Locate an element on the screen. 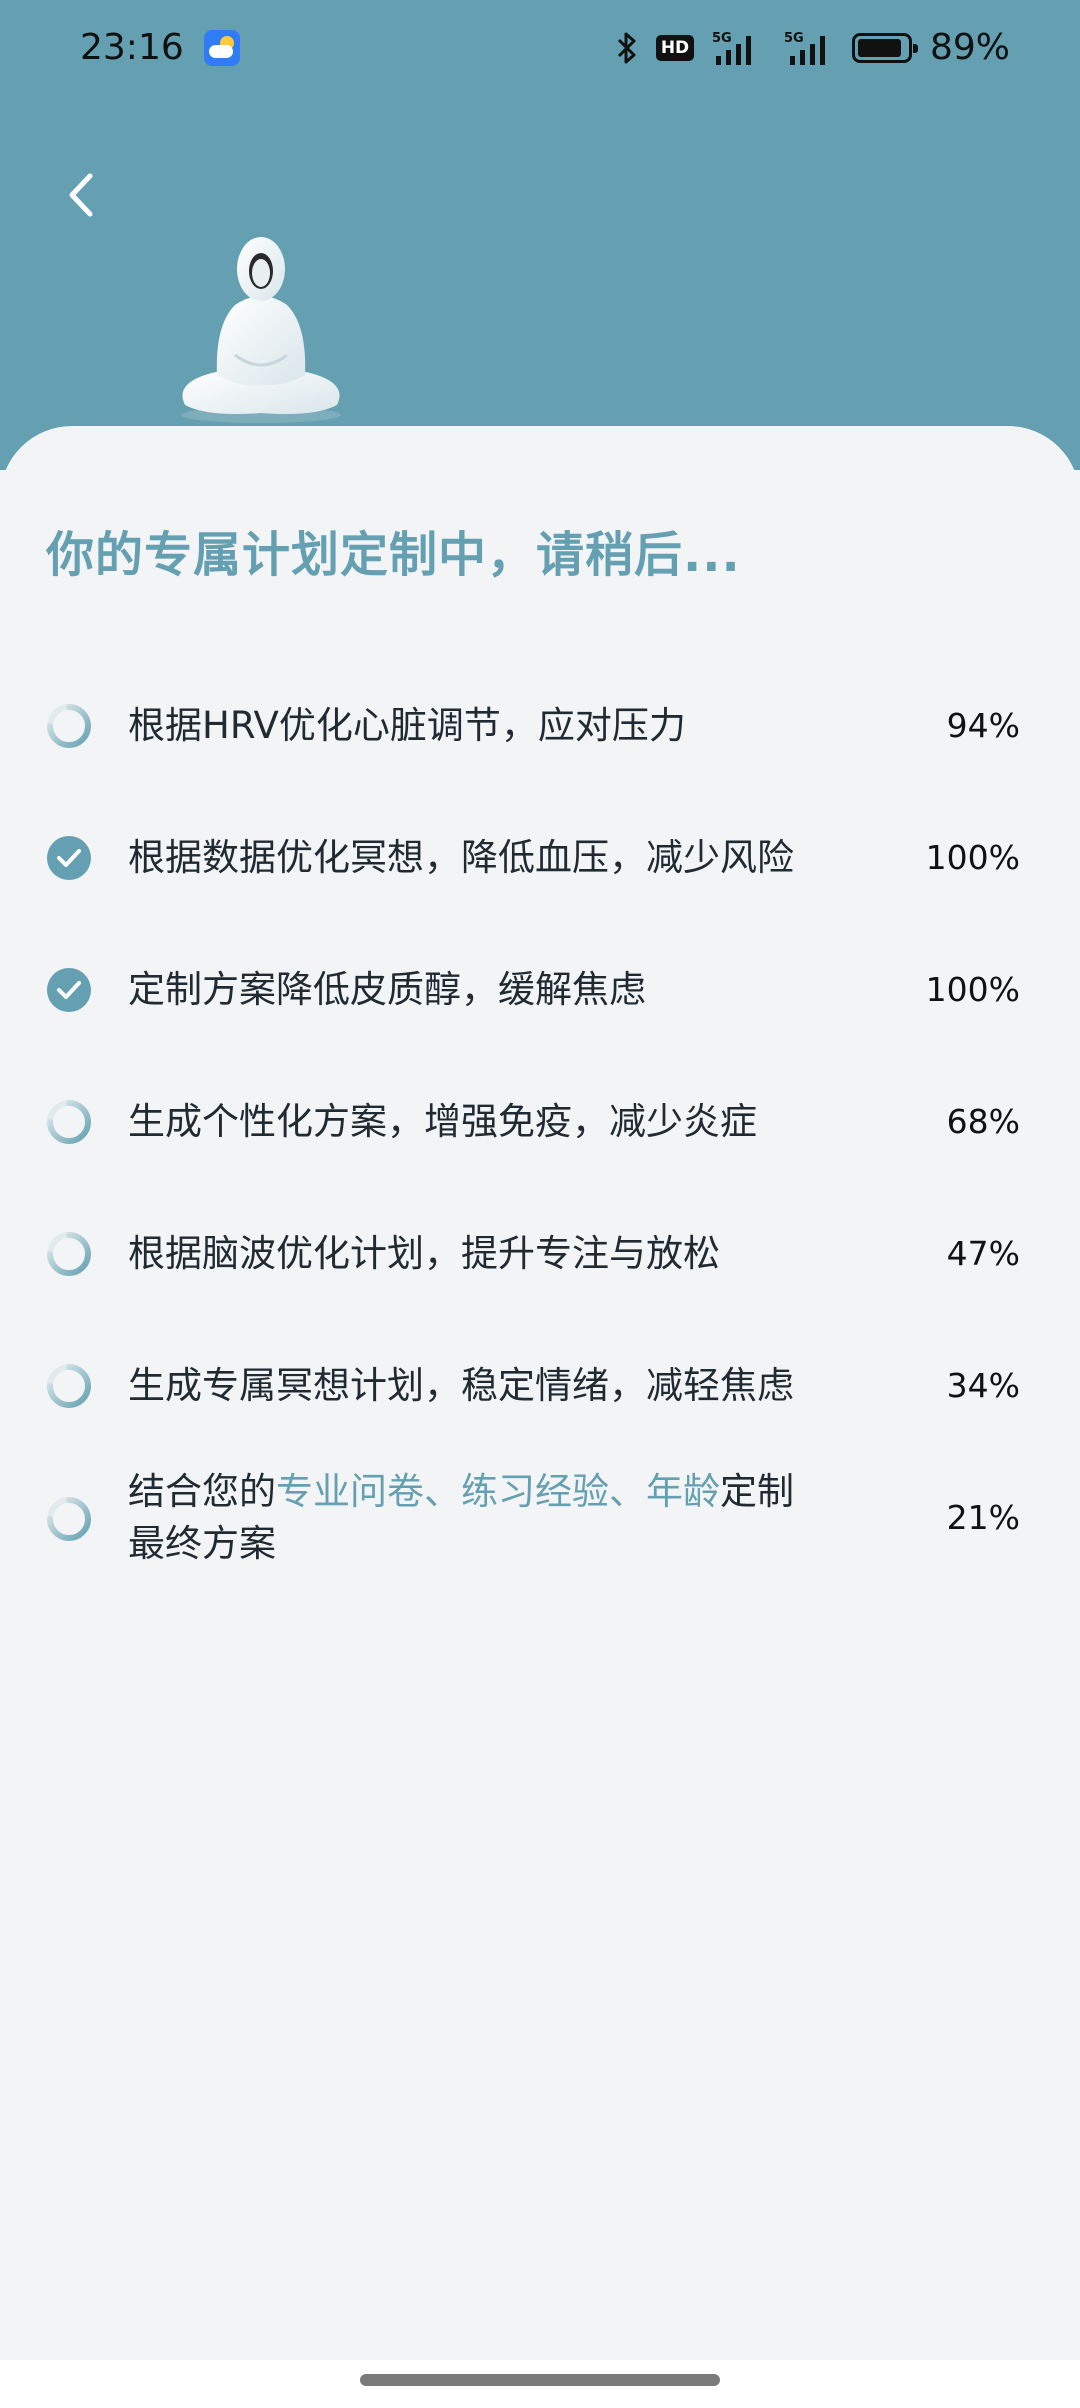 Image resolution: width=1080 pixels, height=2408 pixels. signal-5g-icon-2: 5G is located at coordinates (806, 48).